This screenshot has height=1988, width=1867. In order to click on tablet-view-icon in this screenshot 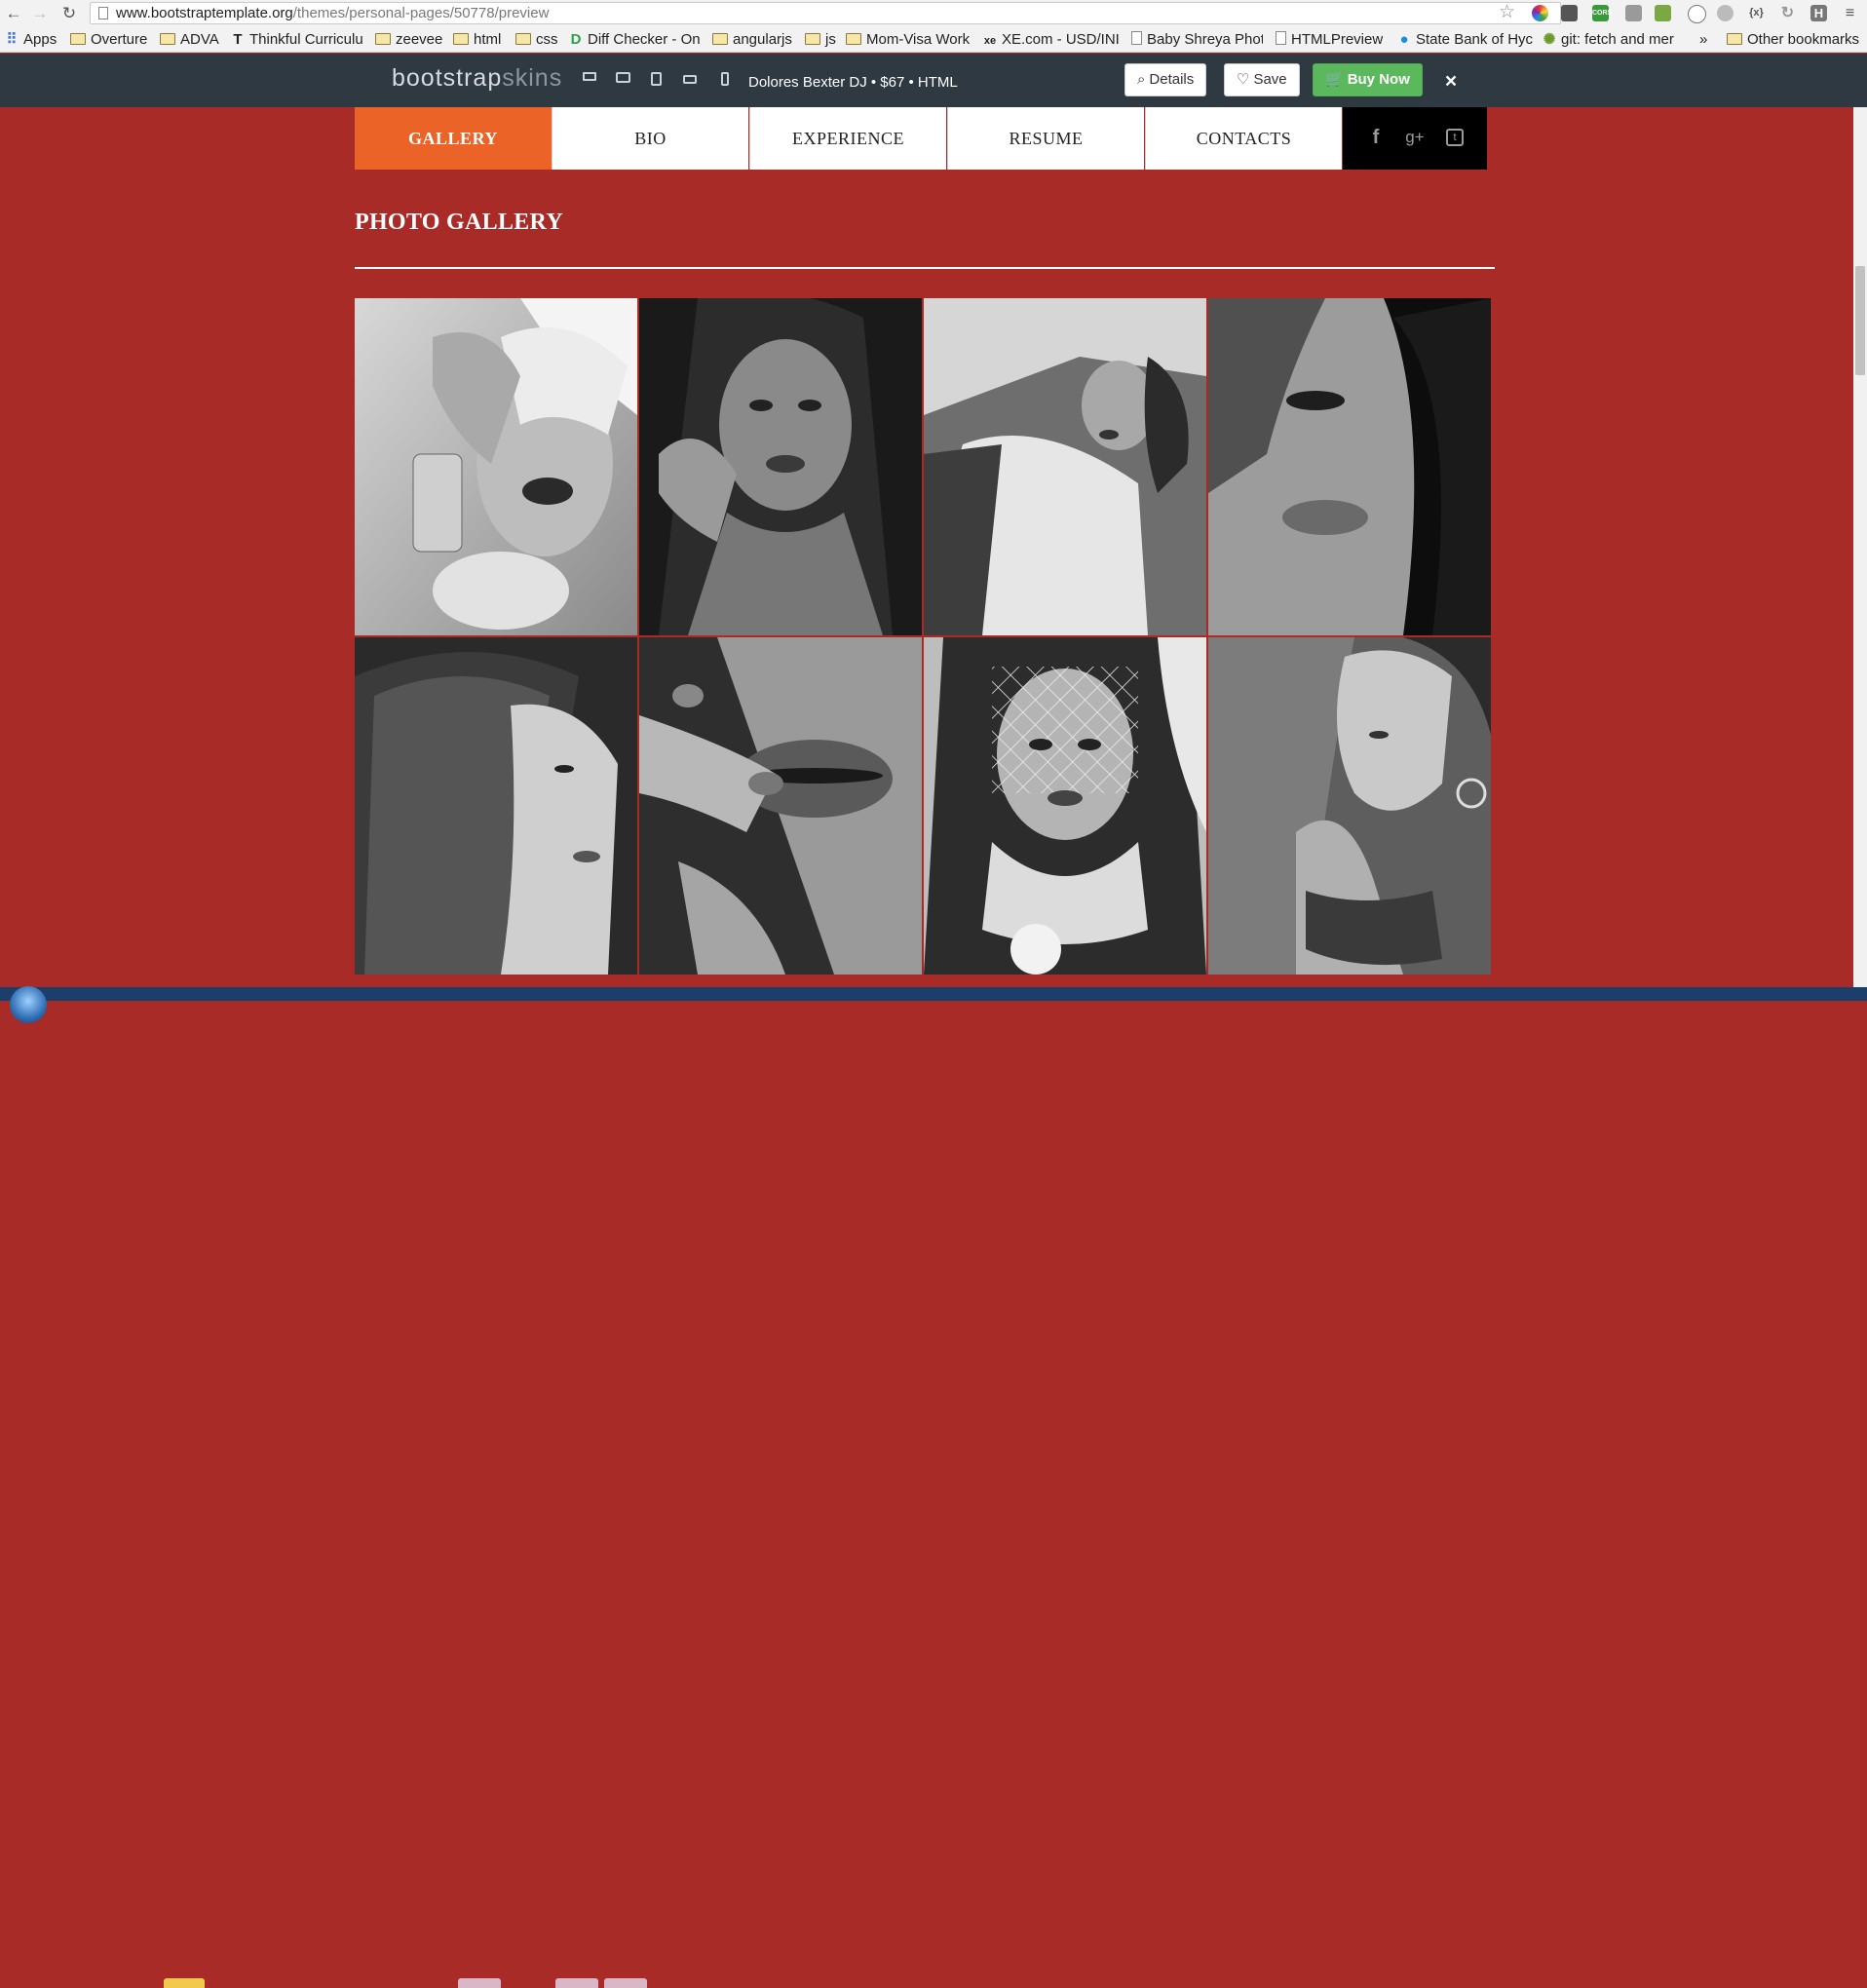, I will do `click(656, 79)`.